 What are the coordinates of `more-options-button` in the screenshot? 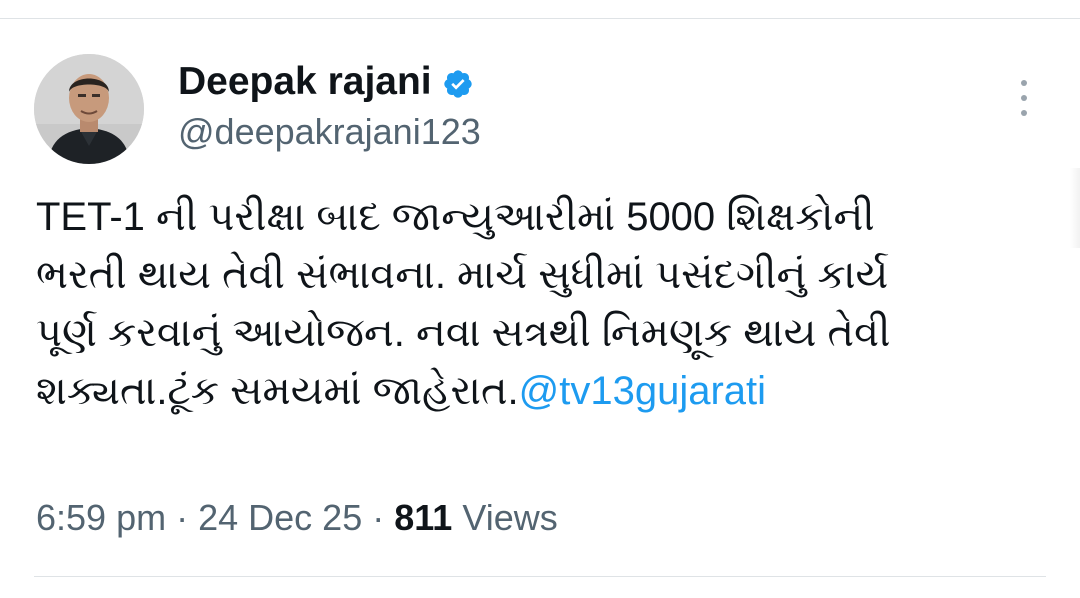 It's located at (1024, 98).